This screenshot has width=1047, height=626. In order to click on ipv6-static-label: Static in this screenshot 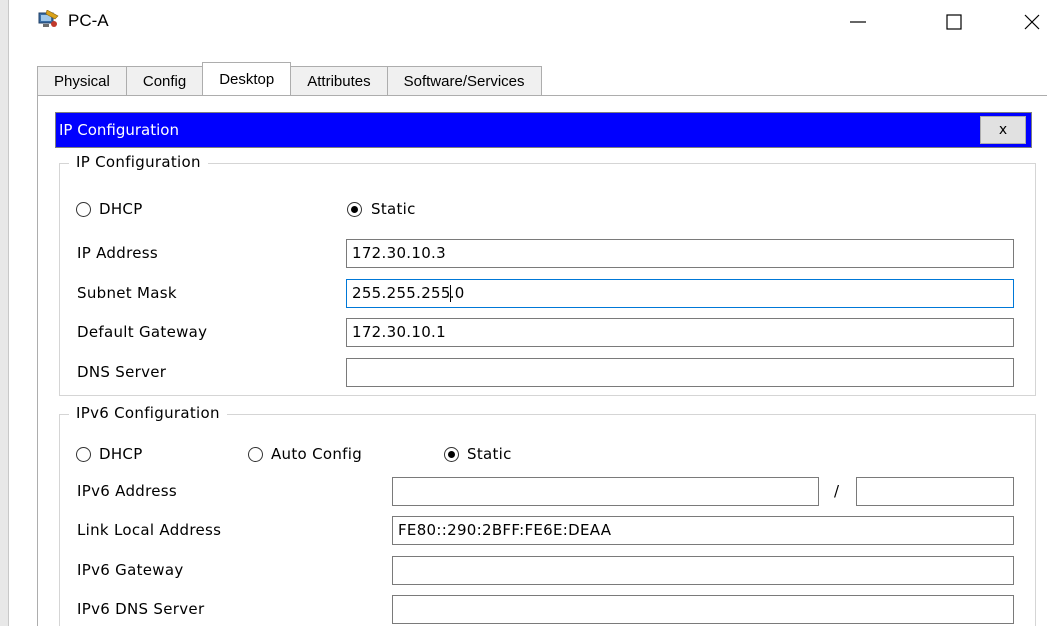, I will do `click(489, 454)`.